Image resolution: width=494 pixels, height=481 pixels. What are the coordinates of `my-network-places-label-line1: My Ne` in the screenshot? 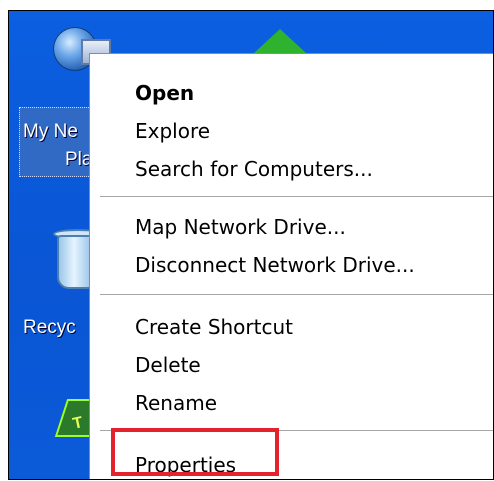 It's located at (50, 131).